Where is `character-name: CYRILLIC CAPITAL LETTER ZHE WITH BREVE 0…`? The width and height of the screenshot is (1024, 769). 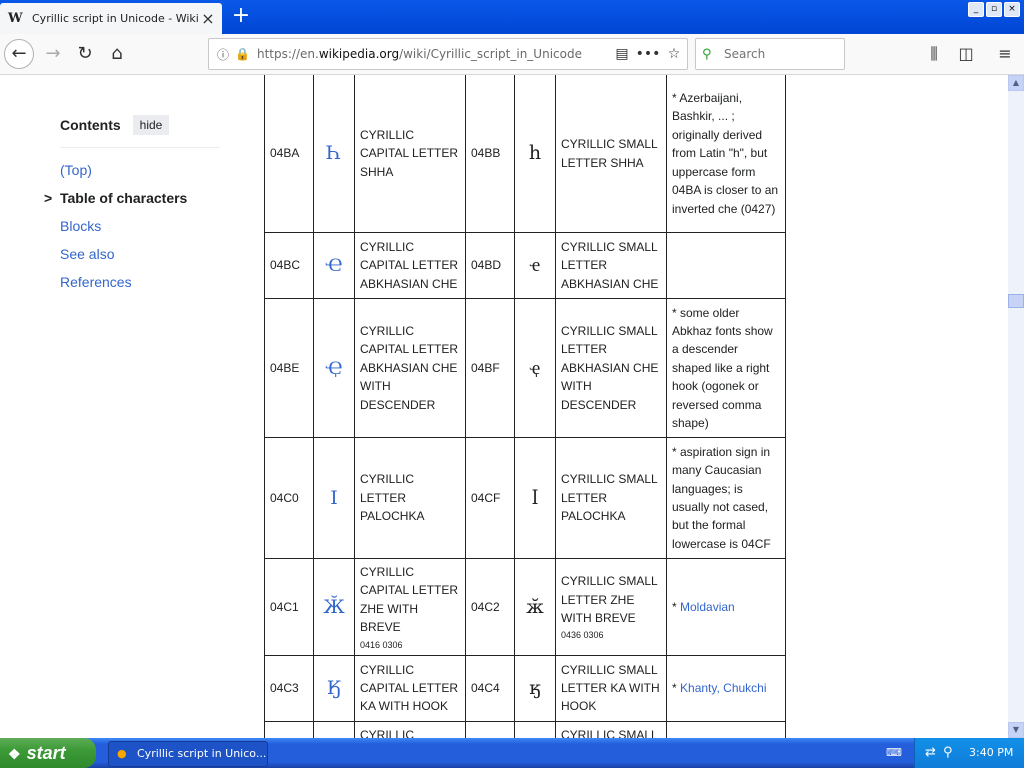
character-name: CYRILLIC CAPITAL LETTER ZHE WITH BREVE 0… is located at coordinates (410, 607).